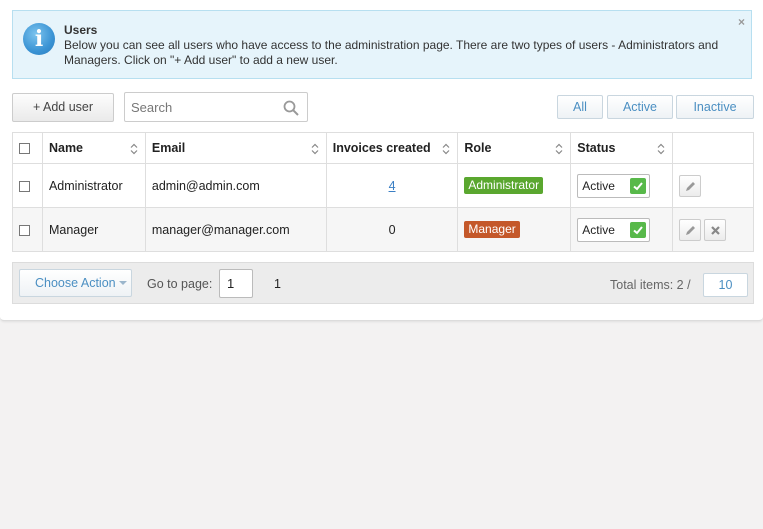  What do you see at coordinates (596, 148) in the screenshot?
I see `column-header-label: Status` at bounding box center [596, 148].